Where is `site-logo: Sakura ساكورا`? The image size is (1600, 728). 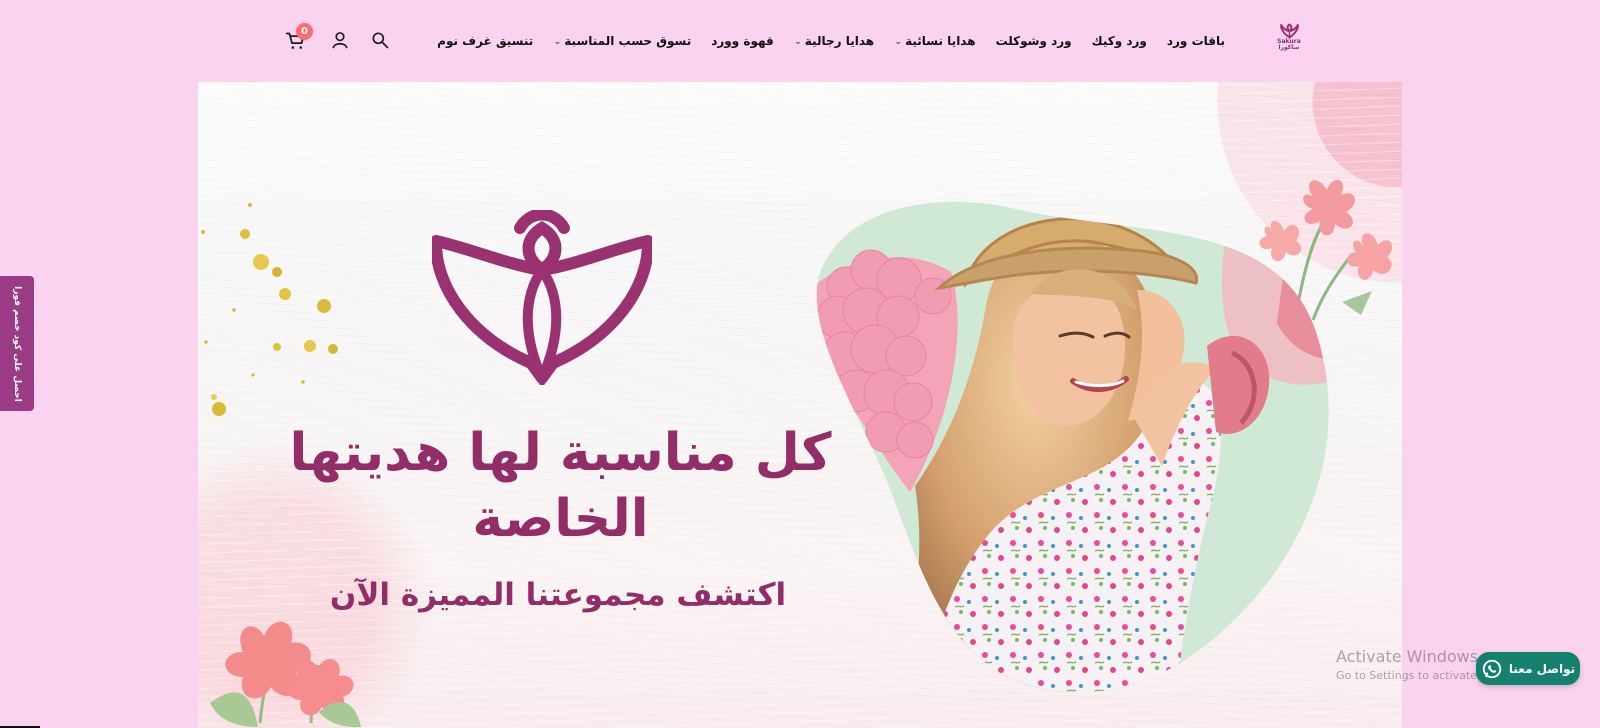
site-logo: Sakura ساكورا is located at coordinates (1289, 40).